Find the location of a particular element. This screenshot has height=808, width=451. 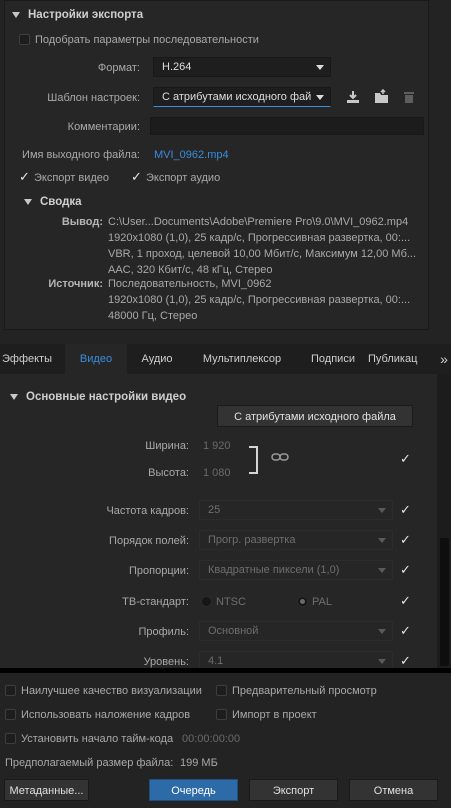

output-name-link: MVI_0962.mp4 is located at coordinates (191, 155).